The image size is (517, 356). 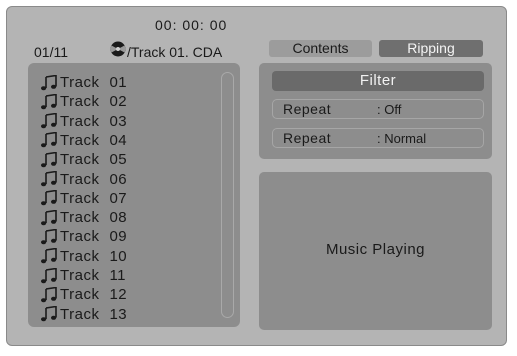 I want to click on track-number: 03, so click(x=118, y=121).